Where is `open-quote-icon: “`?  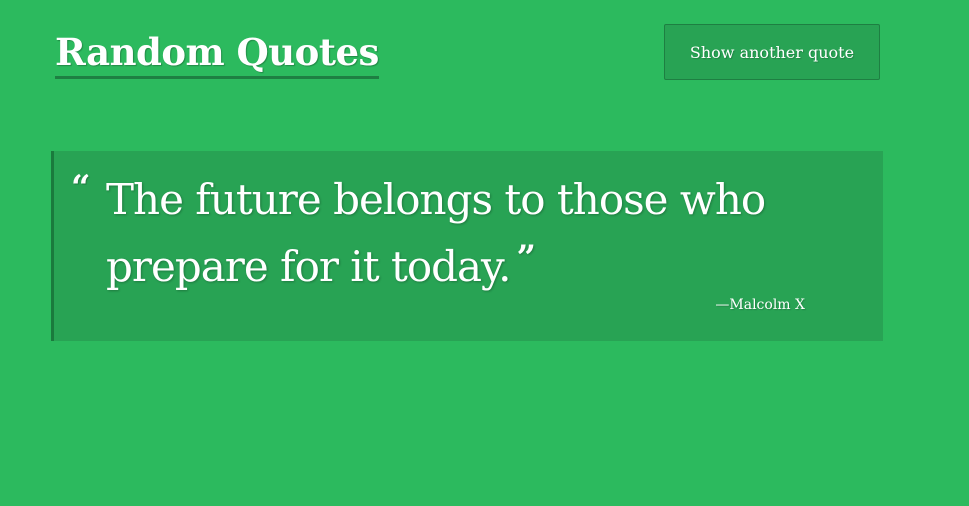 open-quote-icon: “ is located at coordinates (81, 188).